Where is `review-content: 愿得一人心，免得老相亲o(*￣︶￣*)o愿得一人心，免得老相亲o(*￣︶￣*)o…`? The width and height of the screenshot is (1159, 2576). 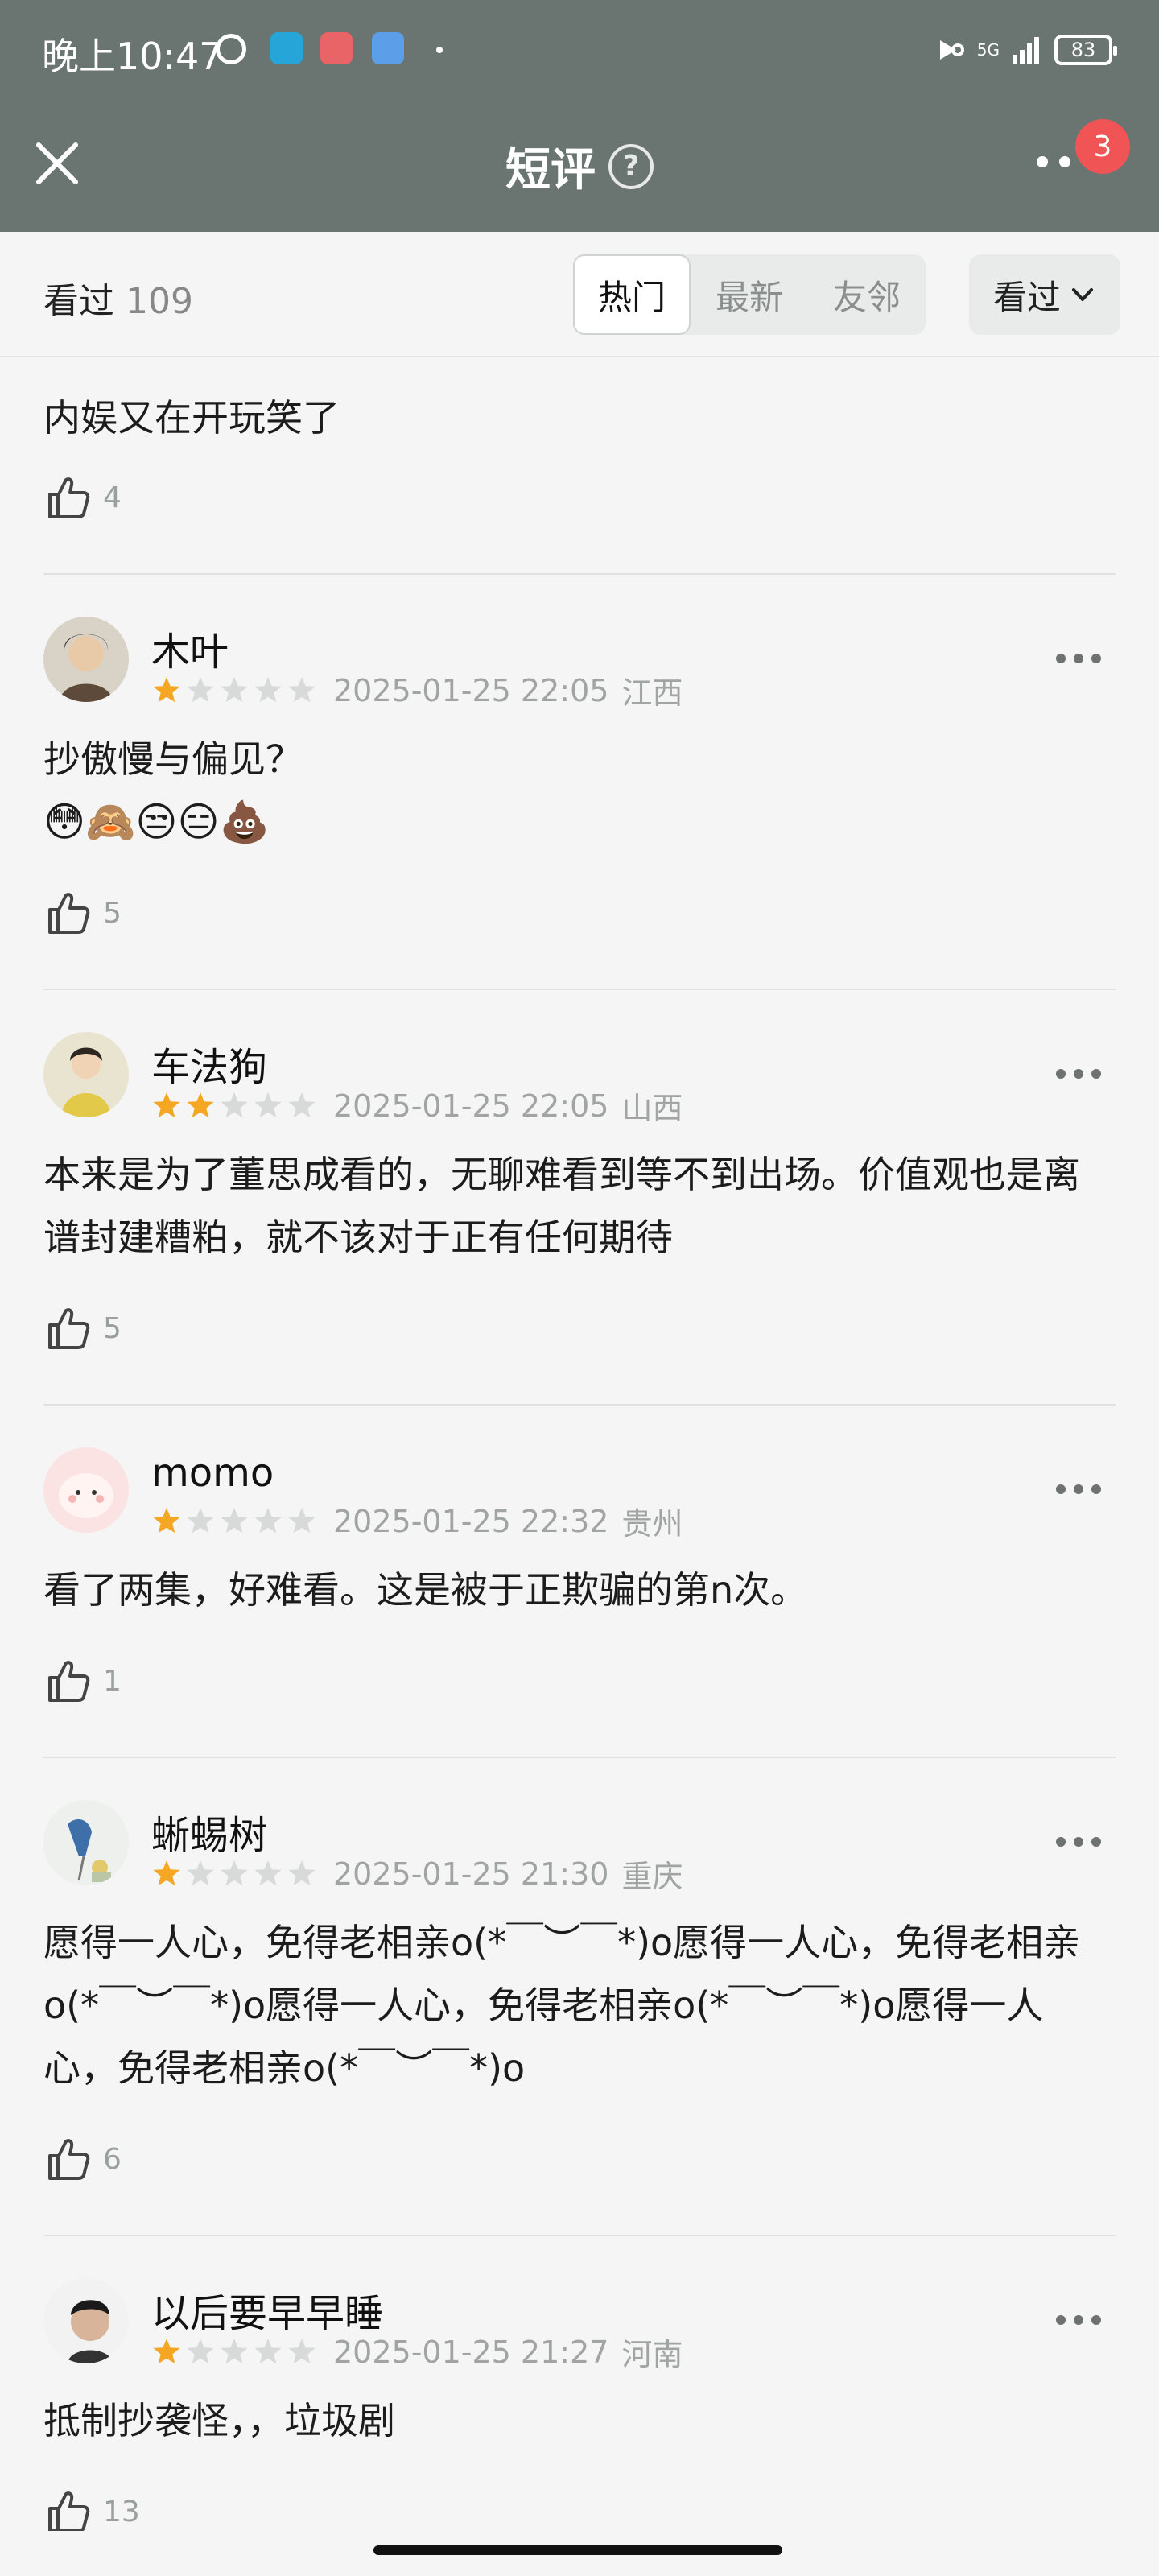 review-content: 愿得一人心，免得老相亲o(*￣︶￣*)o愿得一人心，免得老相亲o(*￣︶￣*)o… is located at coordinates (562, 2005).